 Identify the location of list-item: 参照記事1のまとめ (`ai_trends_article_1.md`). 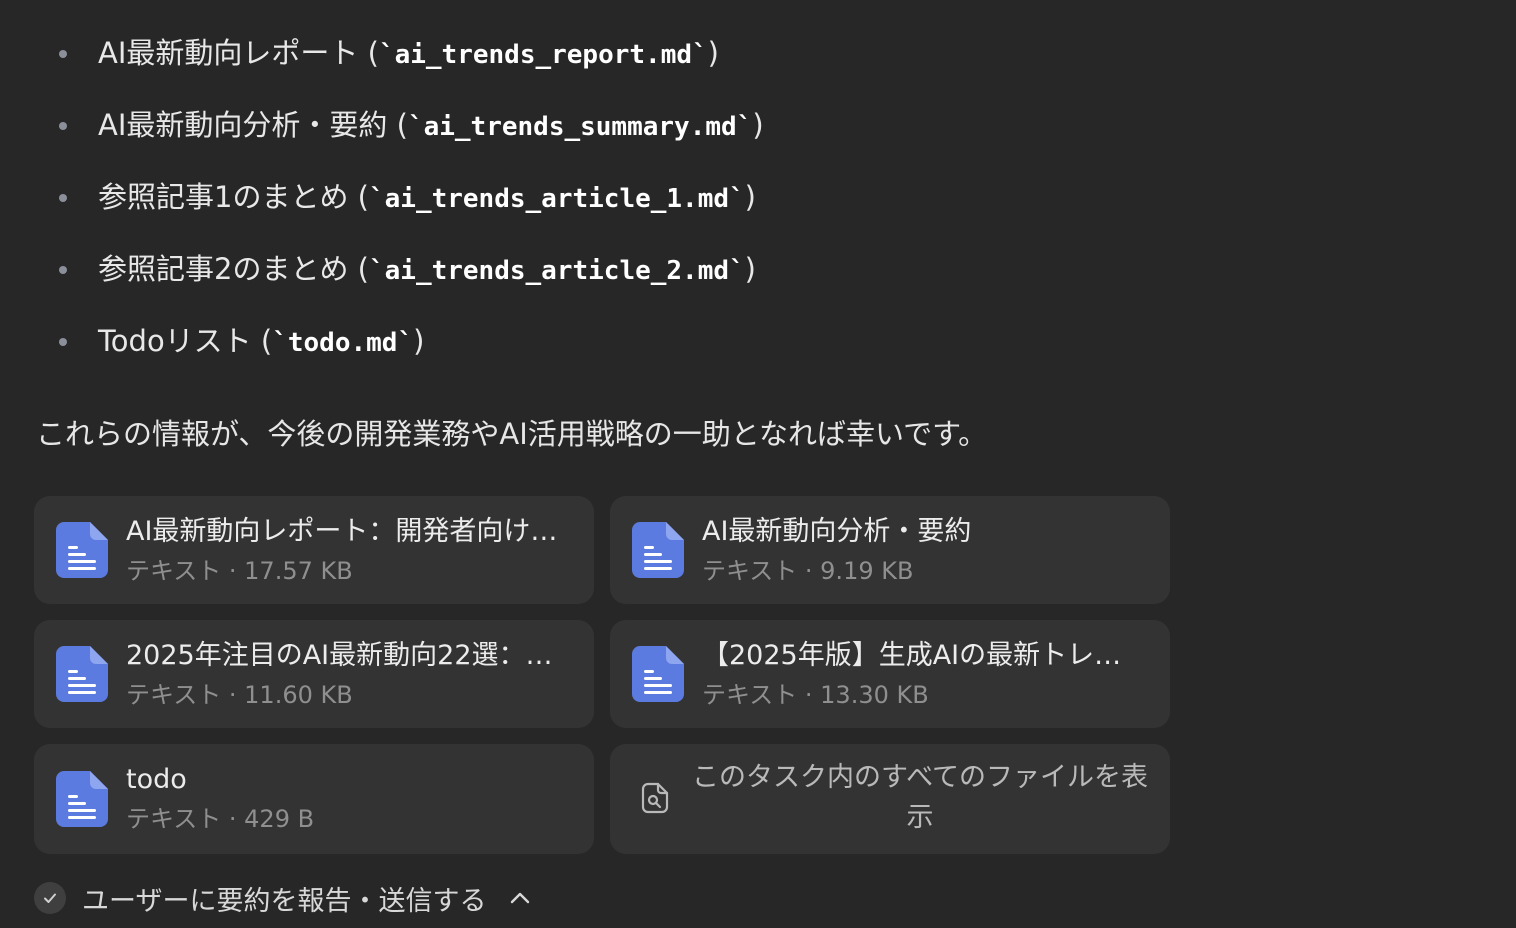
(600, 198).